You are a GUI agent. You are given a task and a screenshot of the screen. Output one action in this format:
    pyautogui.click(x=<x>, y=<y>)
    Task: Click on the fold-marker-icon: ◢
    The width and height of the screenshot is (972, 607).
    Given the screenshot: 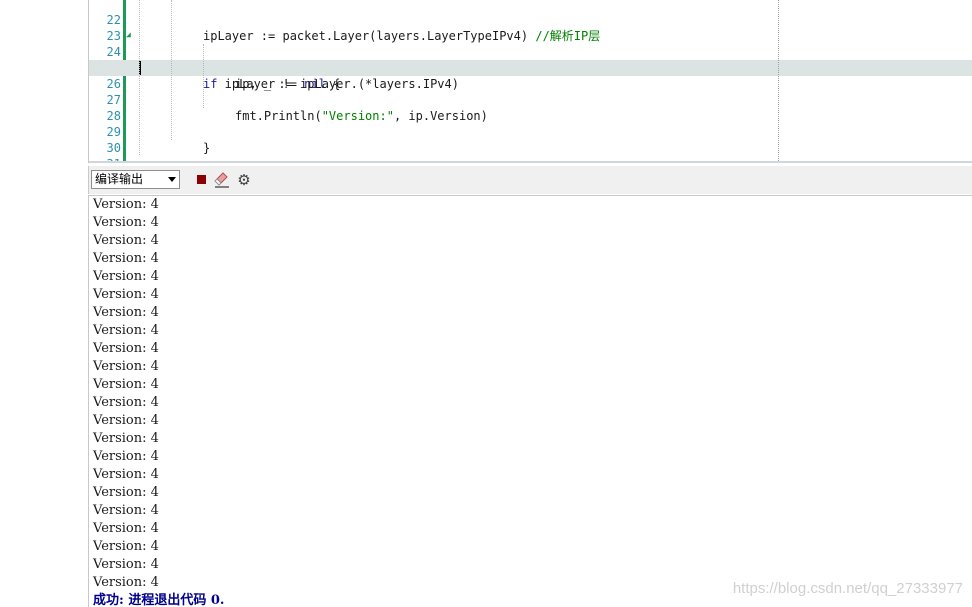 What is the action you would take?
    pyautogui.click(x=128, y=35)
    